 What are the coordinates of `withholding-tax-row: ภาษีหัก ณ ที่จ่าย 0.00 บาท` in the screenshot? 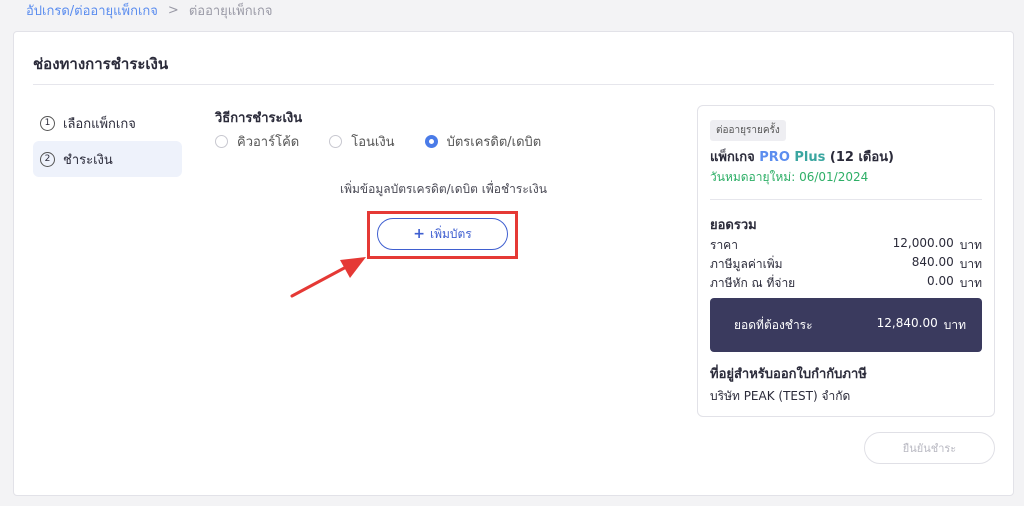 It's located at (846, 283).